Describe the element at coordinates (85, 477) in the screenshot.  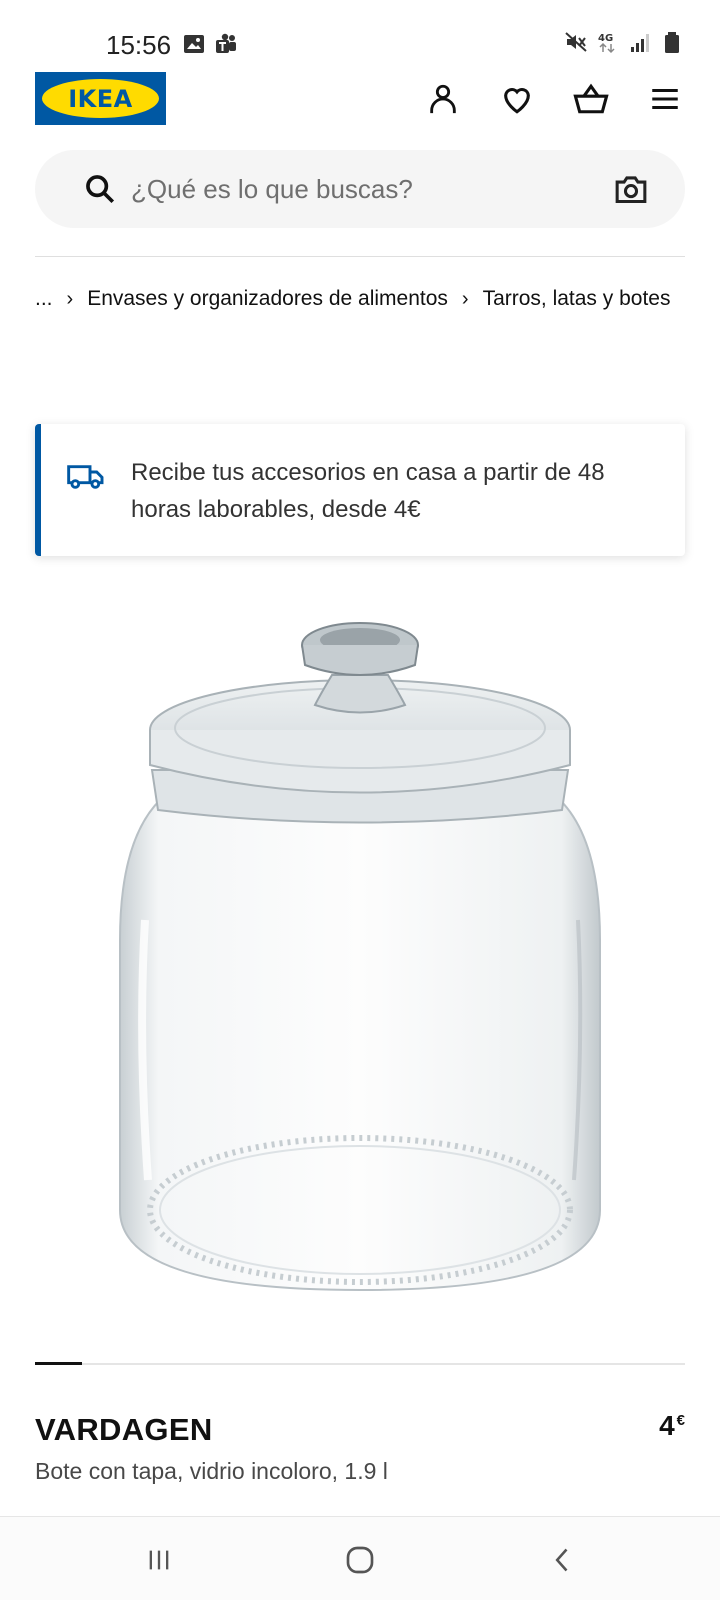
I see `truck-icon` at that location.